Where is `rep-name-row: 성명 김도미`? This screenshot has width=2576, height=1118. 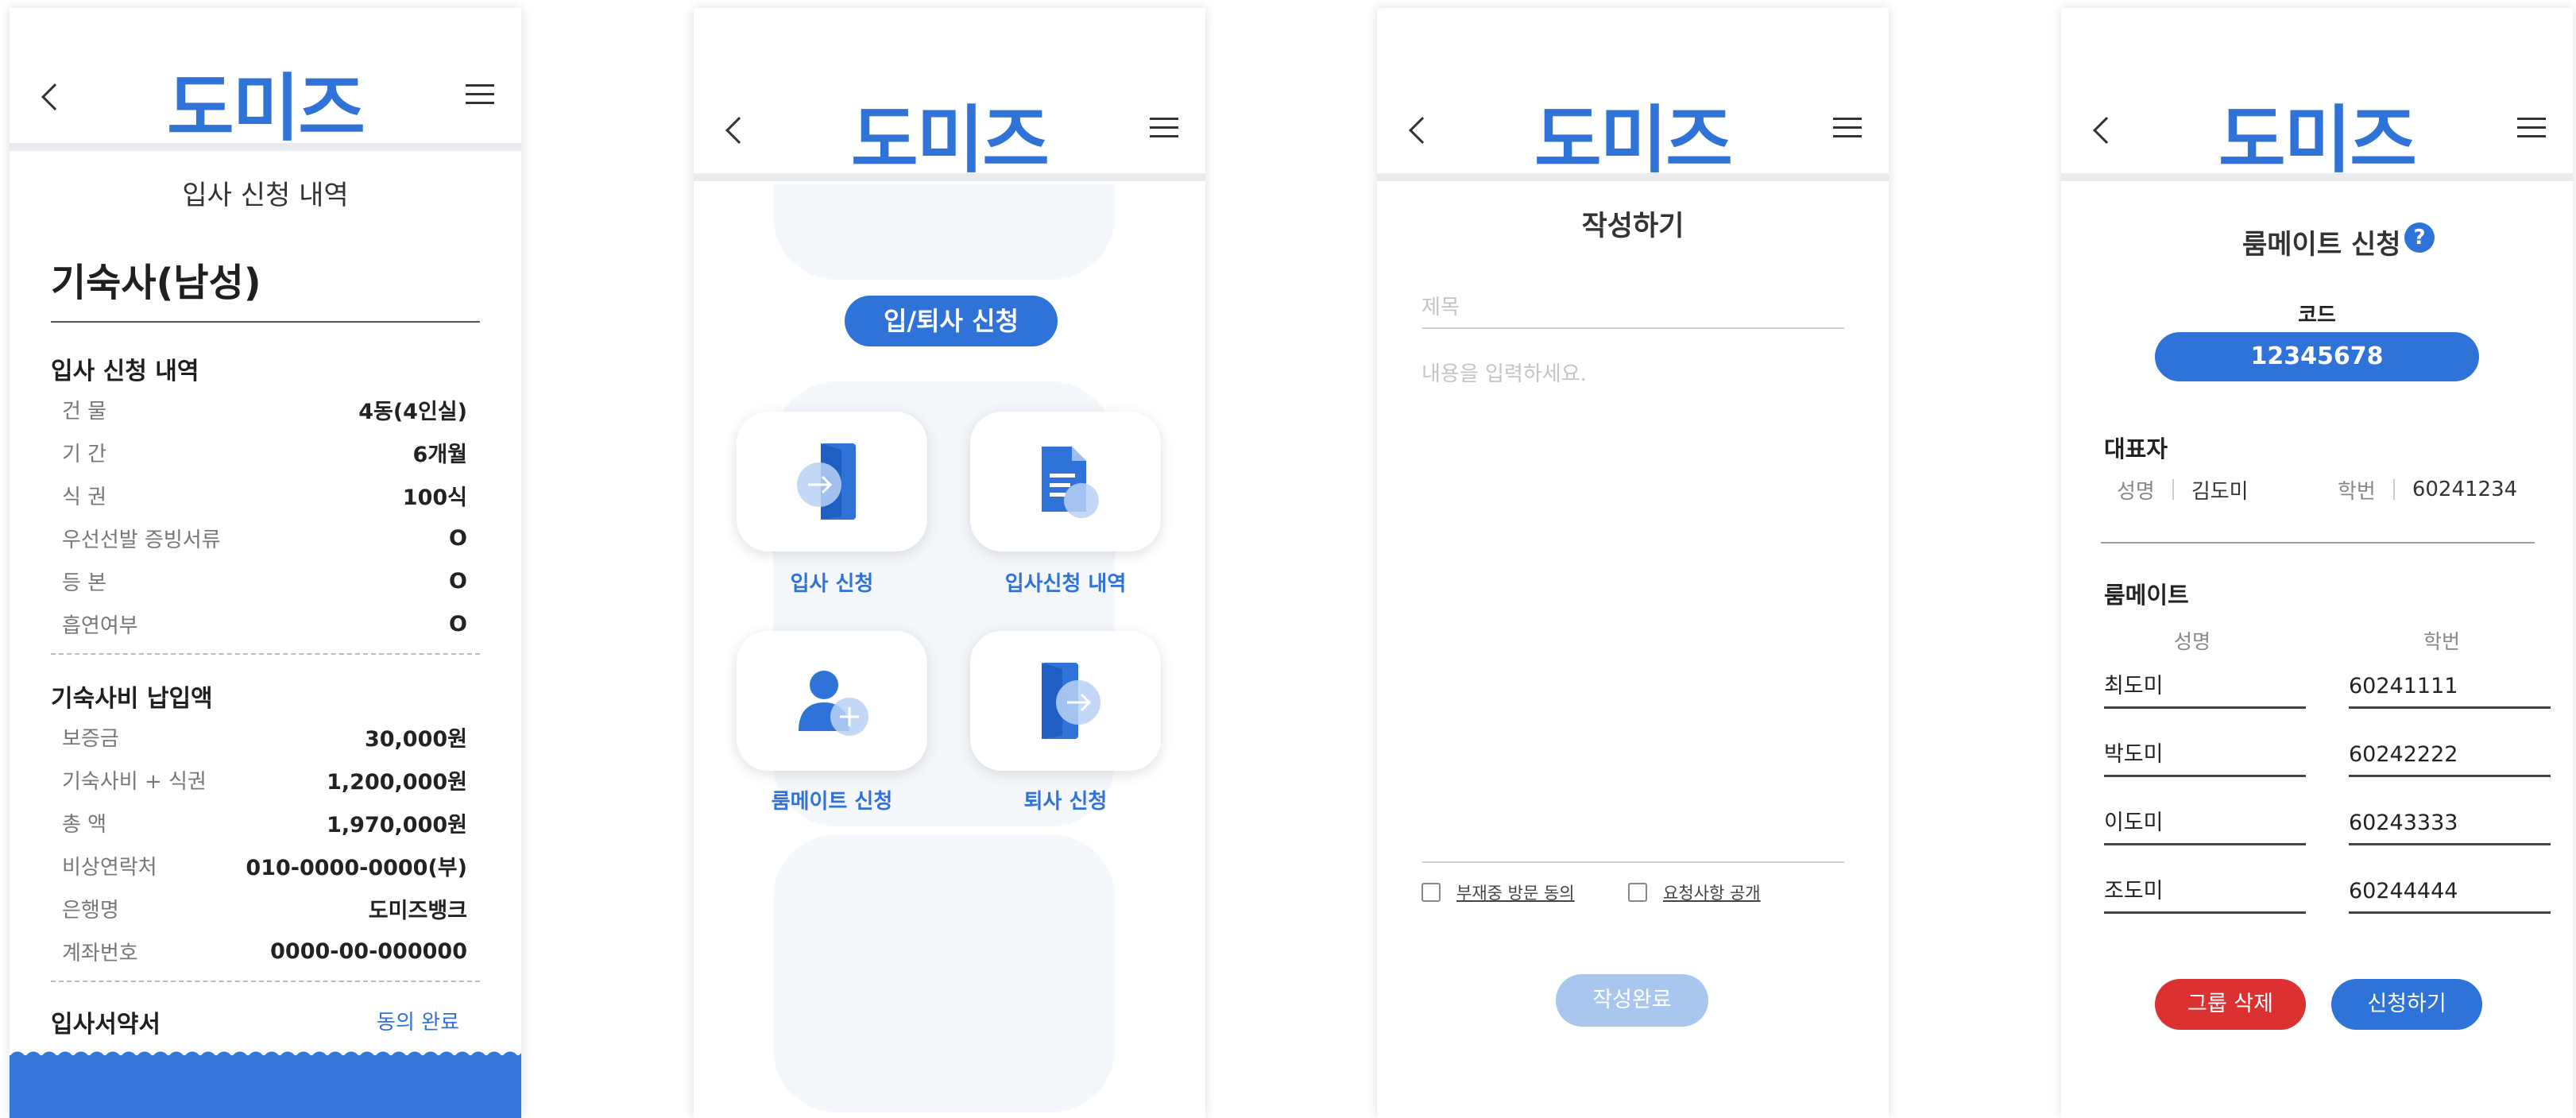
rep-name-row: 성명 김도미 is located at coordinates (2183, 490).